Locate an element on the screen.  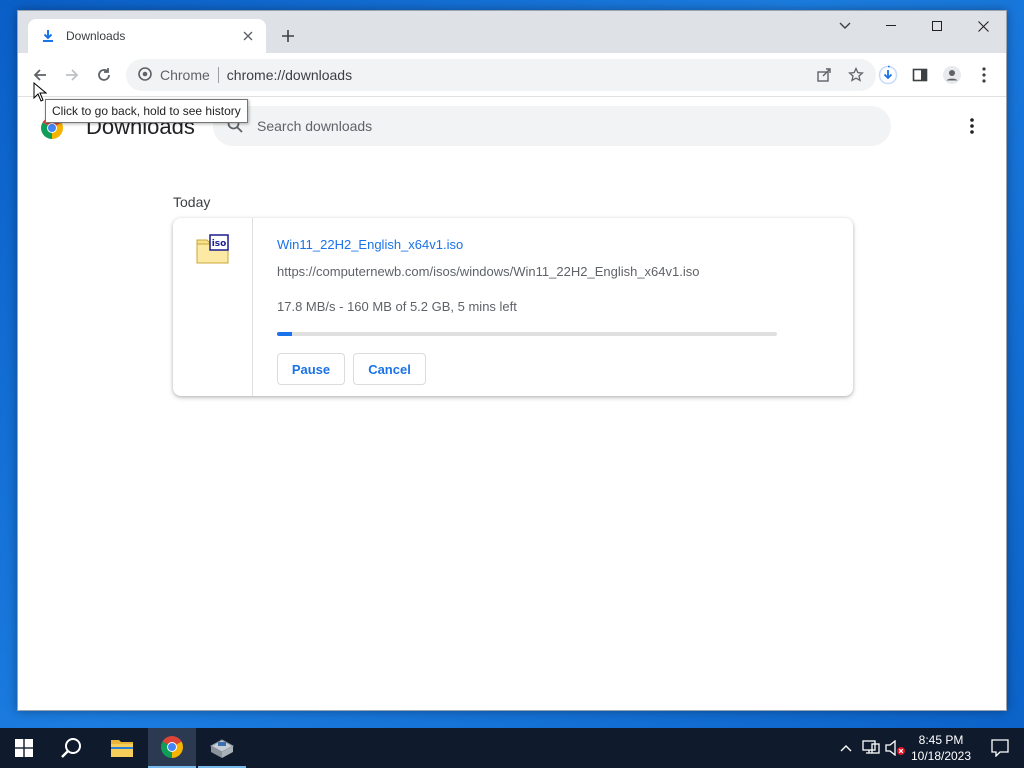
download-file-name-link: Win11_22H2_English_x64v1.iso is located at coordinates (370, 244).